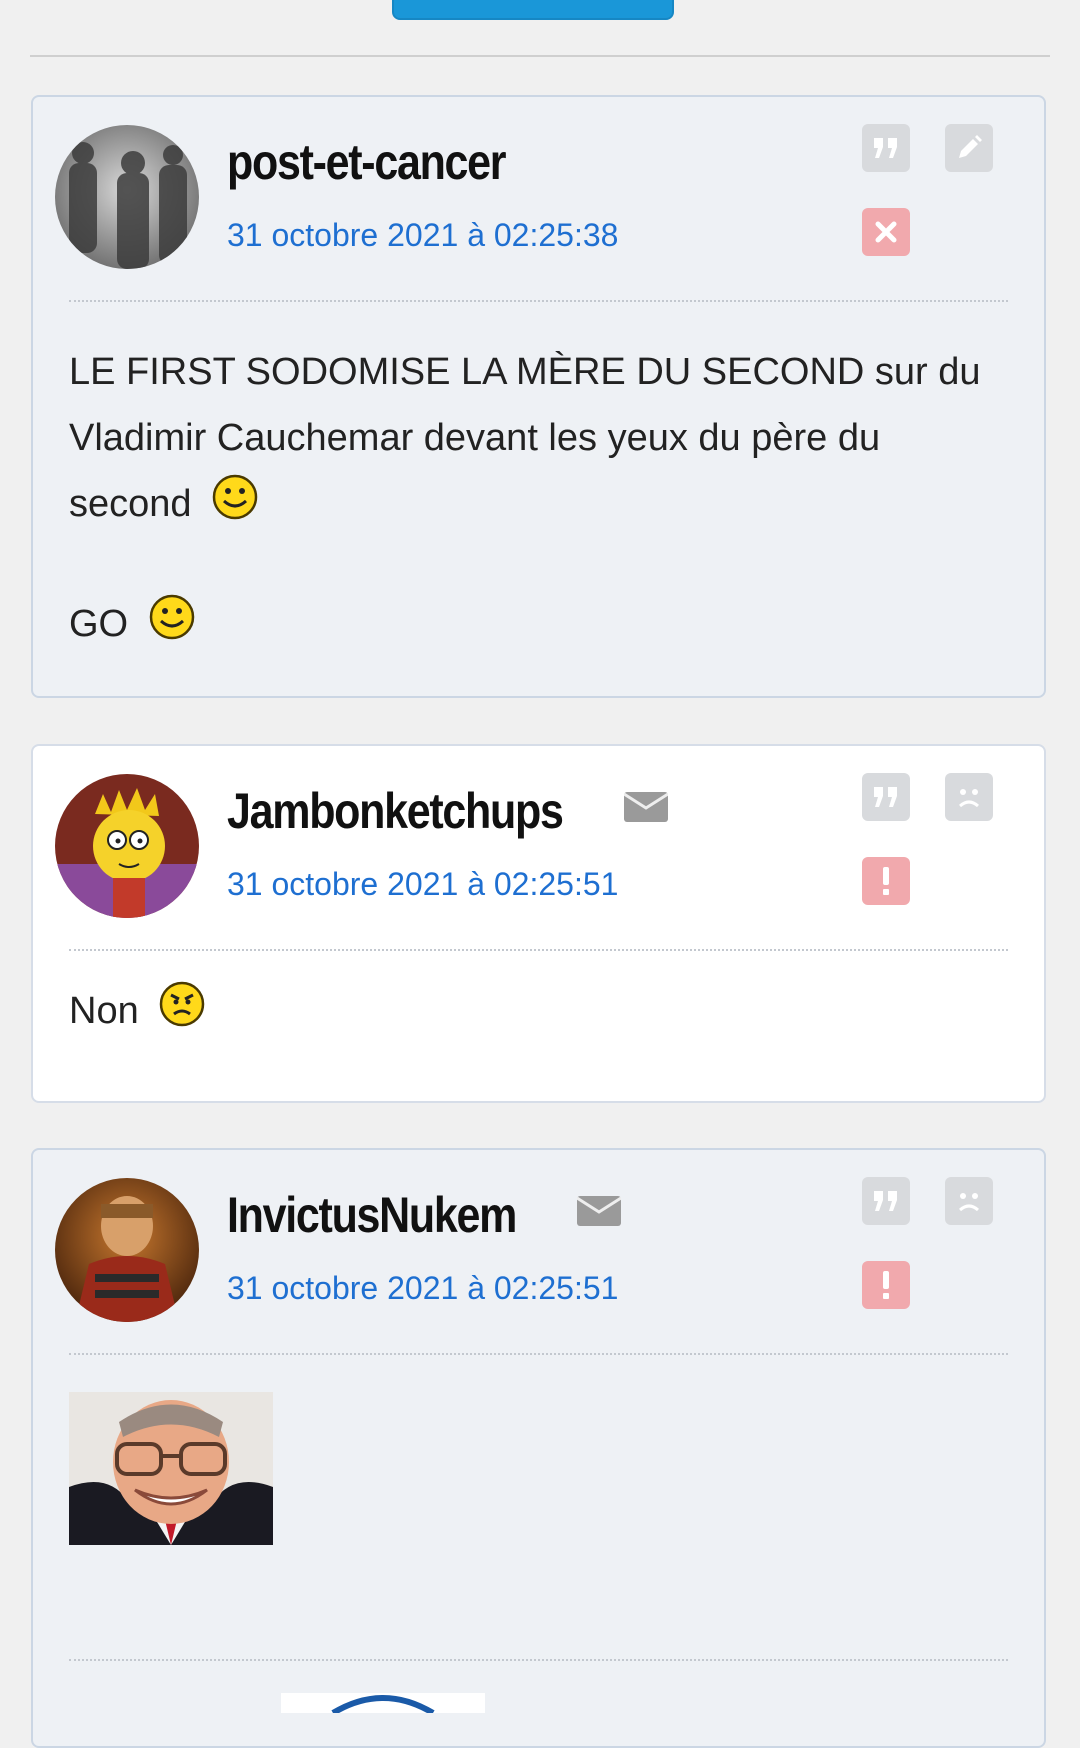  Describe the element at coordinates (130, 504) in the screenshot. I see `message-line: second` at that location.